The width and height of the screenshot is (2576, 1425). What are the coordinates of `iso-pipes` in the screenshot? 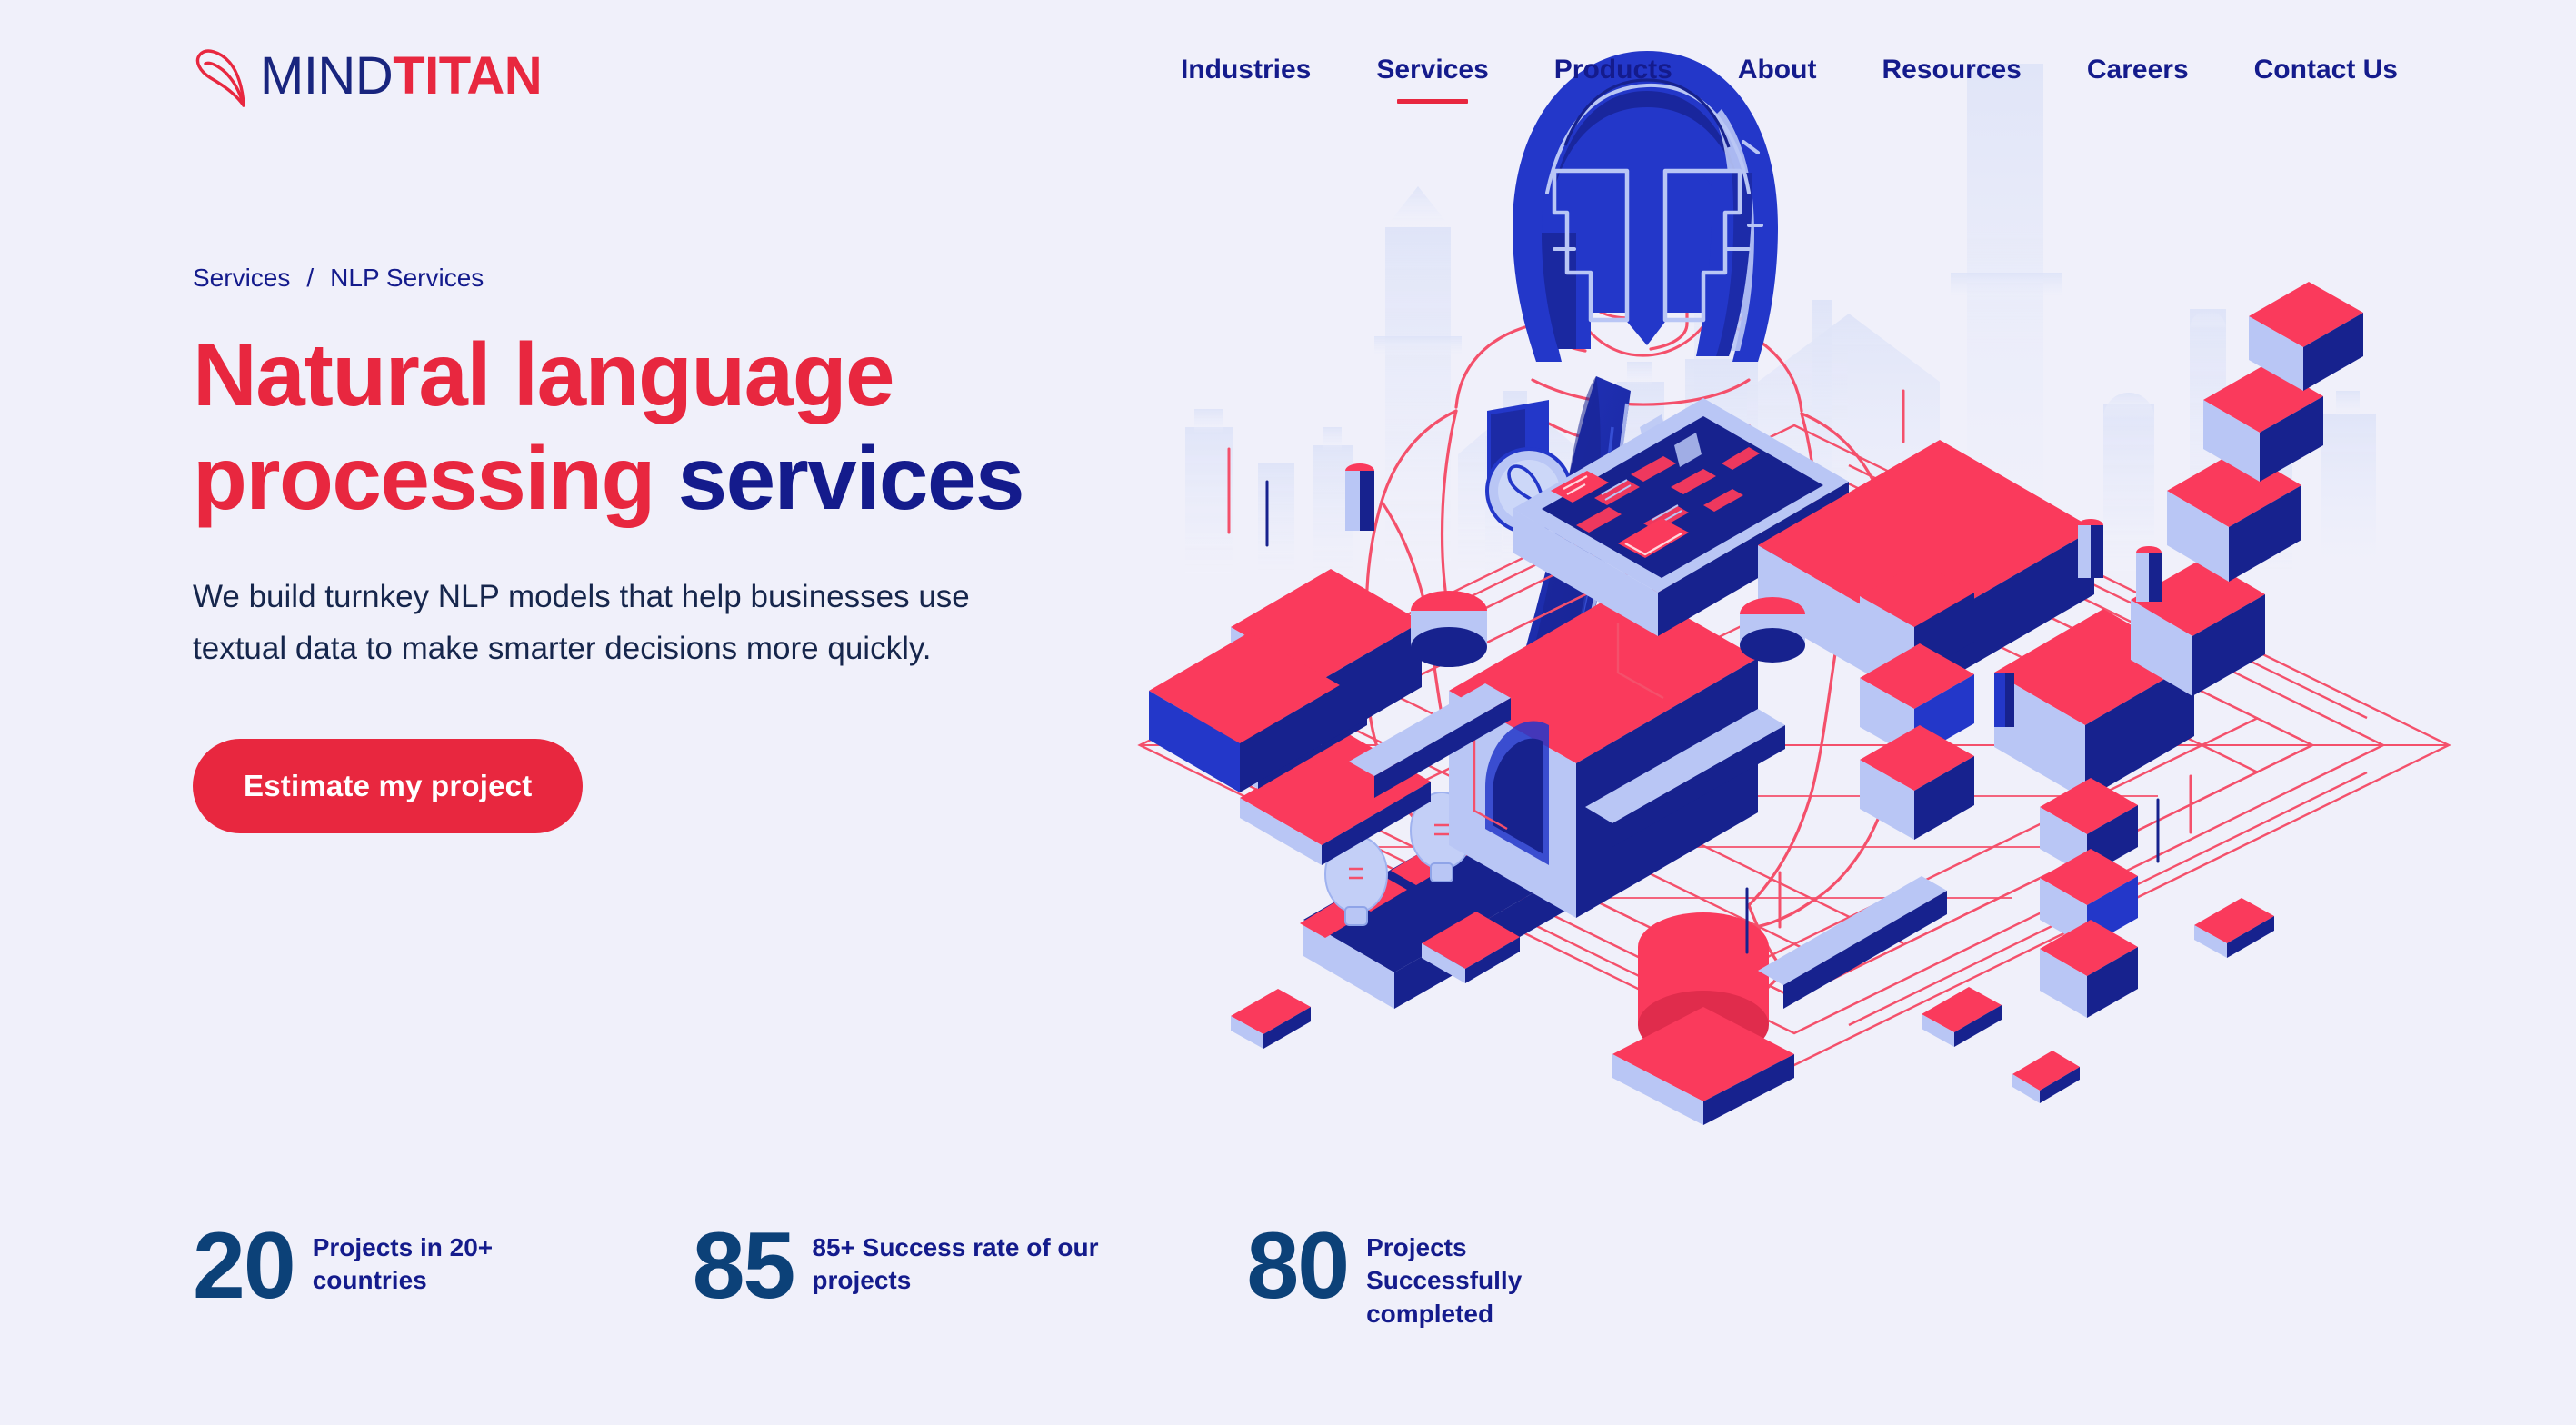 It's located at (1648, 846).